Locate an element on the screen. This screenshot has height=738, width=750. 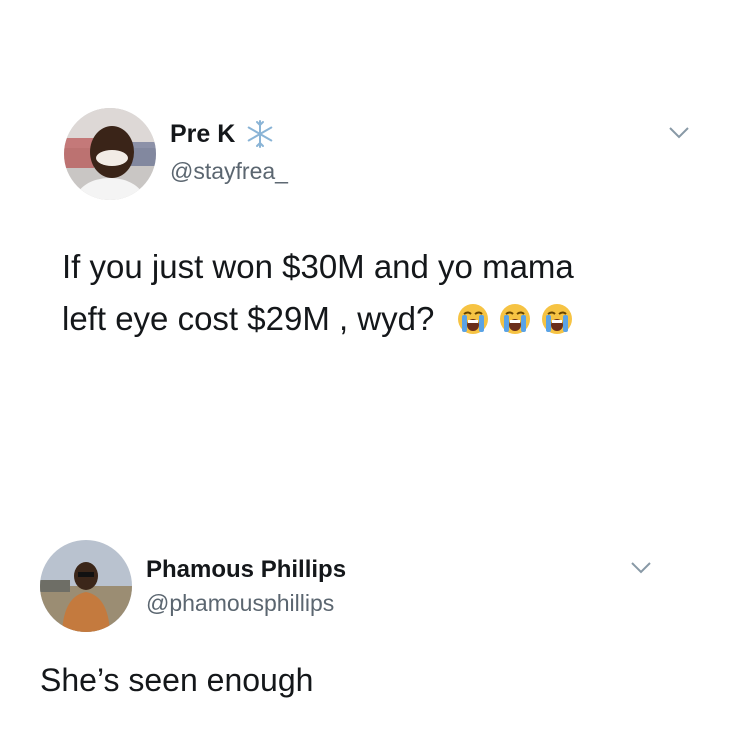
display-name: Pre K is located at coordinates (202, 134).